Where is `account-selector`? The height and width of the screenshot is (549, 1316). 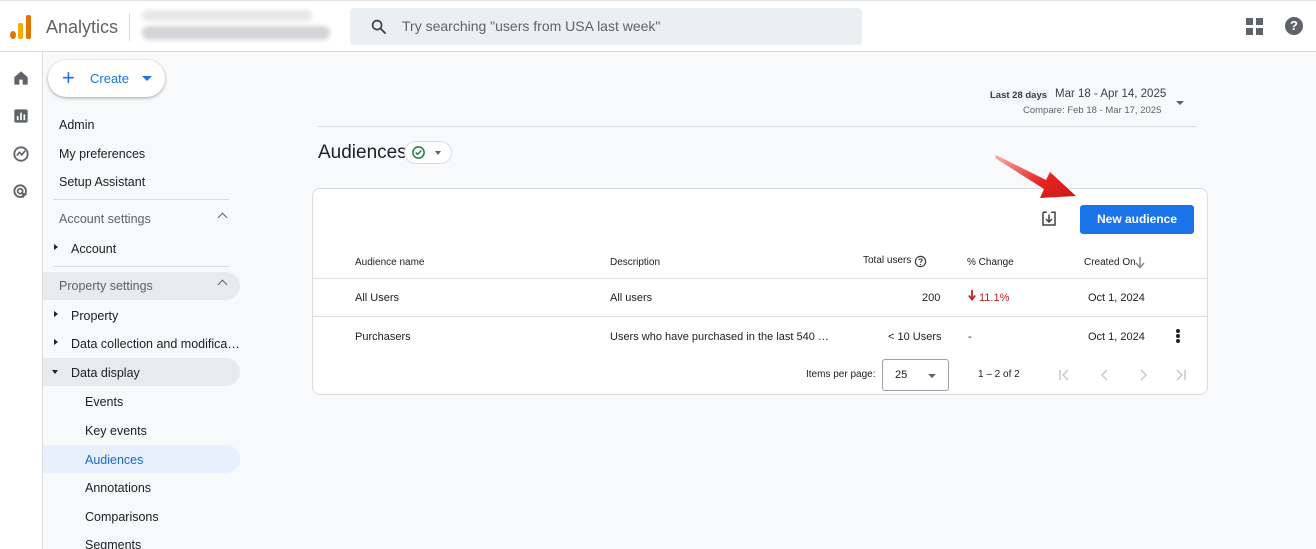 account-selector is located at coordinates (237, 27).